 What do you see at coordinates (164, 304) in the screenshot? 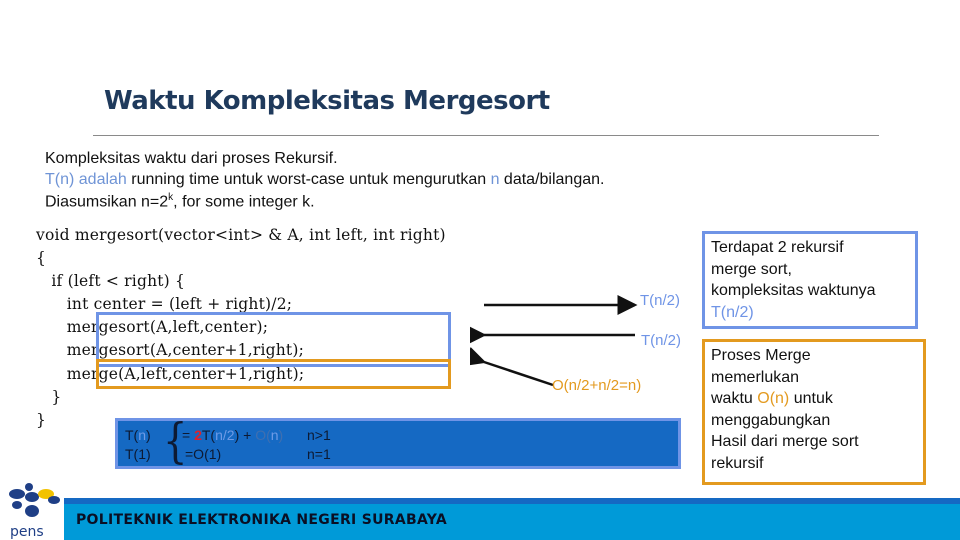
I see `code-line: int center = (left + right)/2;` at bounding box center [164, 304].